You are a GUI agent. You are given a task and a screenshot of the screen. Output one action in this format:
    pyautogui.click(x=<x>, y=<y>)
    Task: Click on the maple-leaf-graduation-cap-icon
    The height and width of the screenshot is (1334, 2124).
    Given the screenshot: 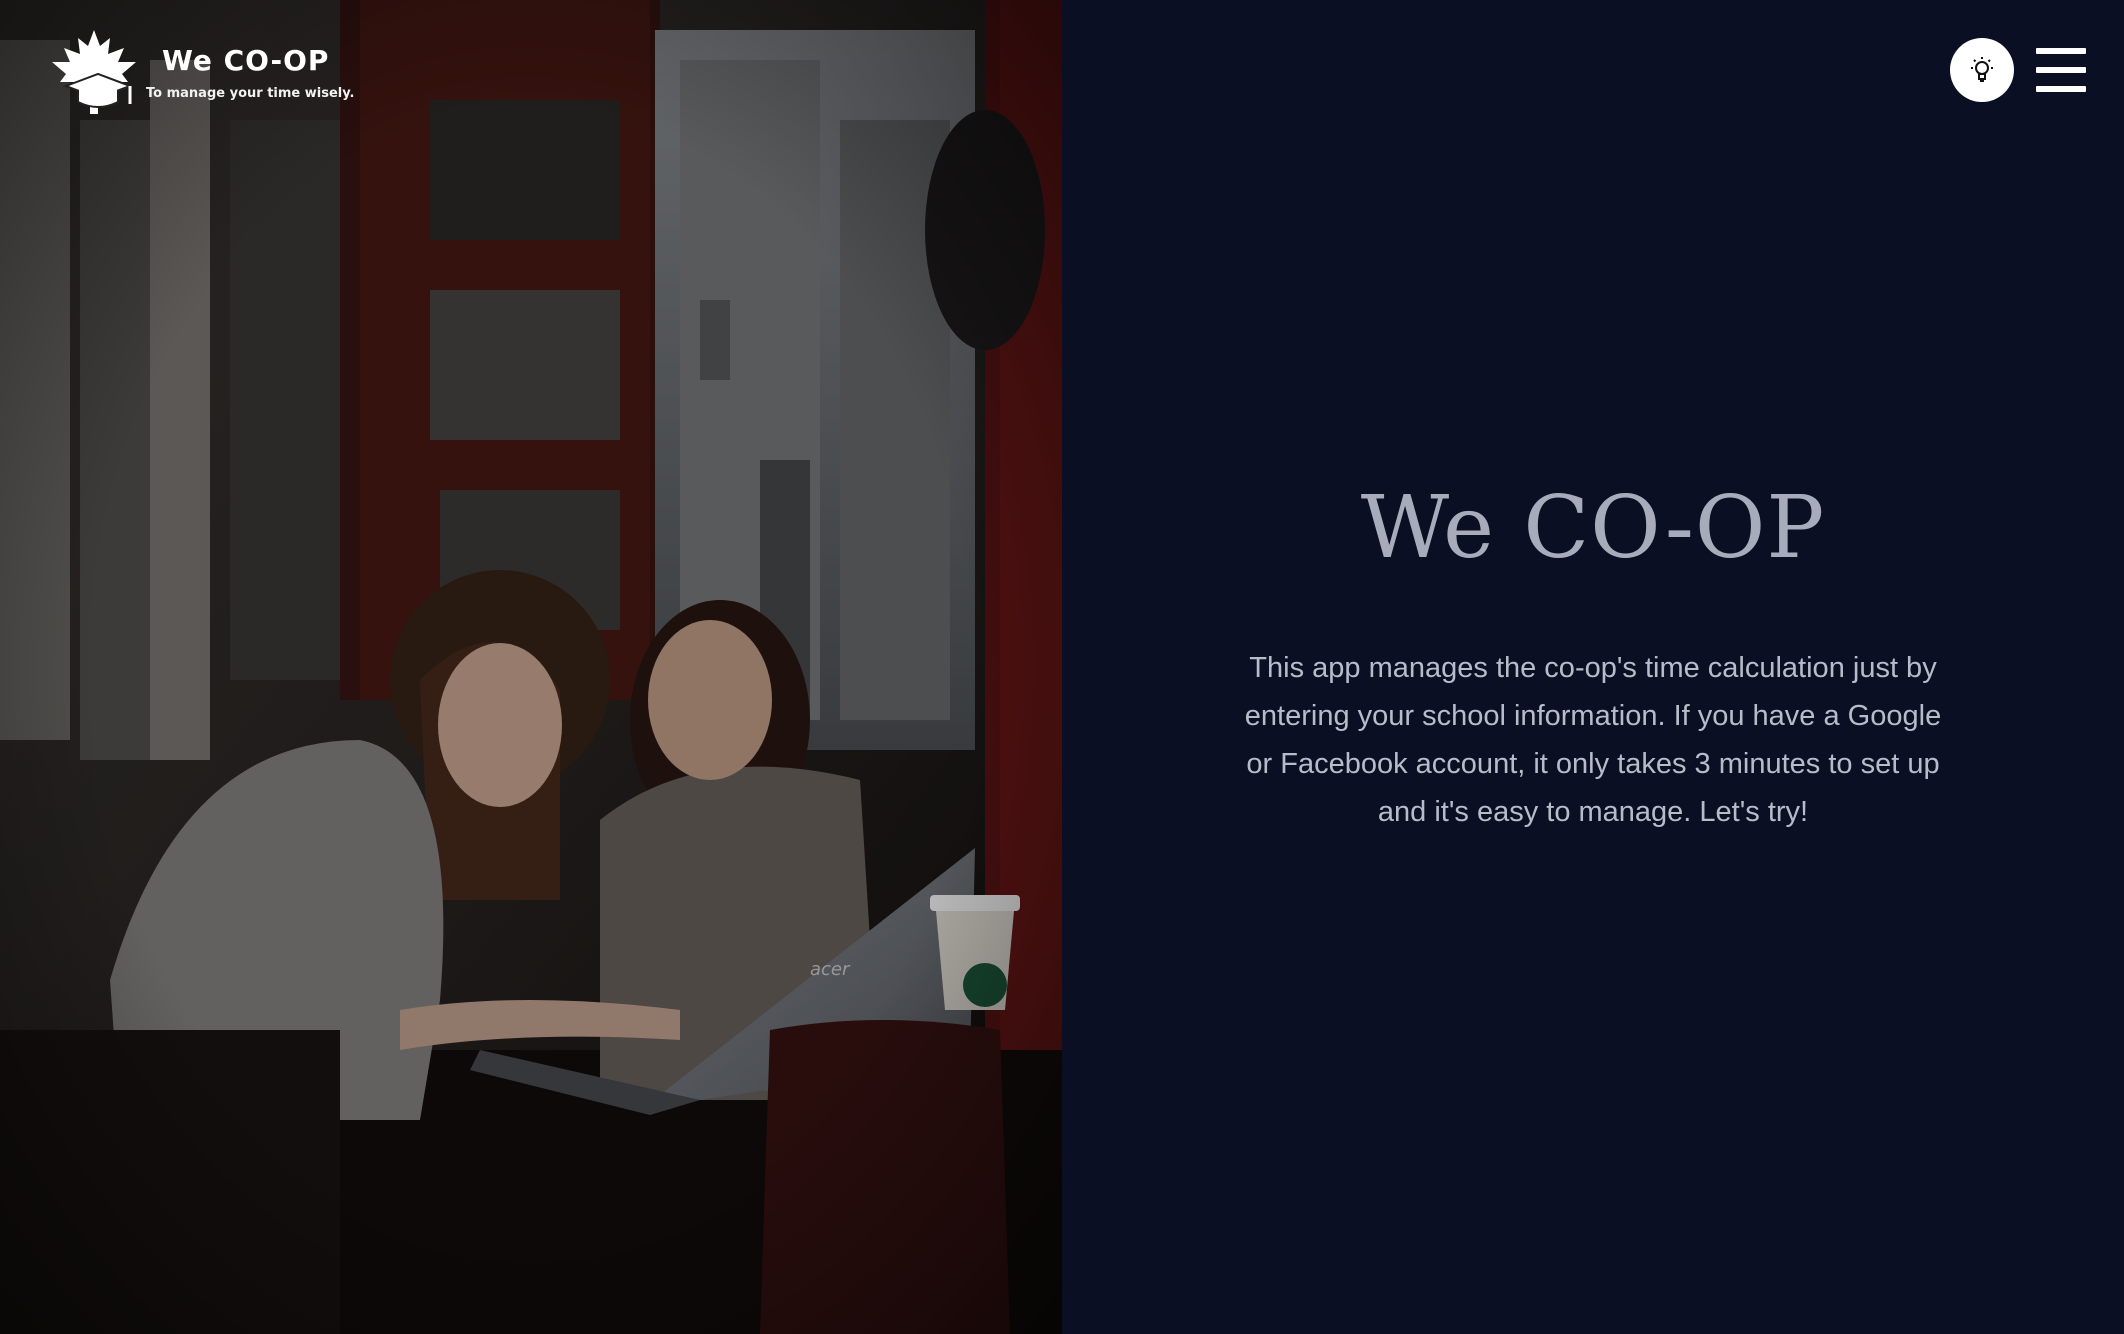 What is the action you would take?
    pyautogui.click(x=94, y=72)
    